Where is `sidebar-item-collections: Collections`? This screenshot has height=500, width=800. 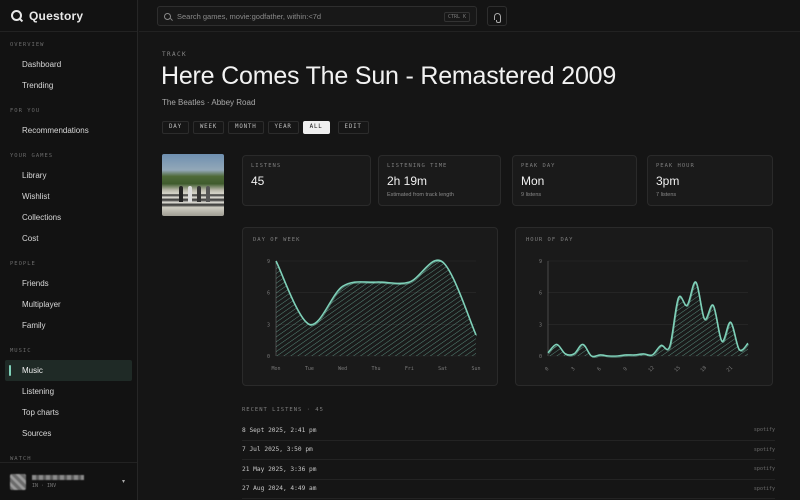
sidebar-item-collections: Collections is located at coordinates (68, 217).